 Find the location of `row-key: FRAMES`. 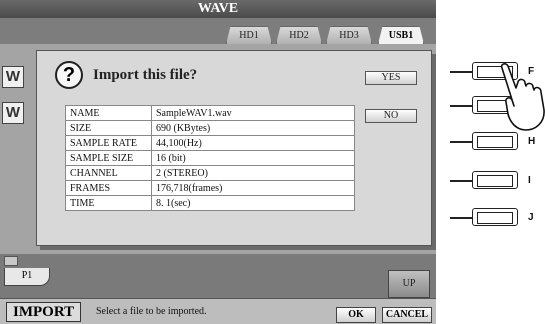

row-key: FRAMES is located at coordinates (108, 188).